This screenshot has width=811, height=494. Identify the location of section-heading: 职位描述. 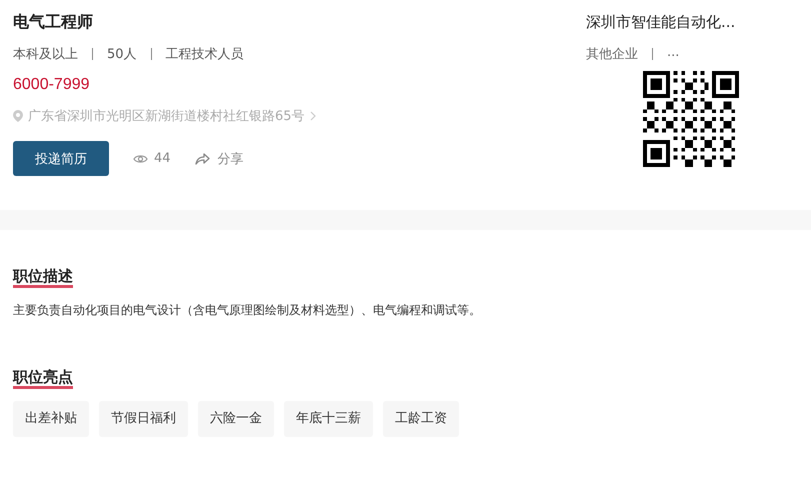
(43, 278).